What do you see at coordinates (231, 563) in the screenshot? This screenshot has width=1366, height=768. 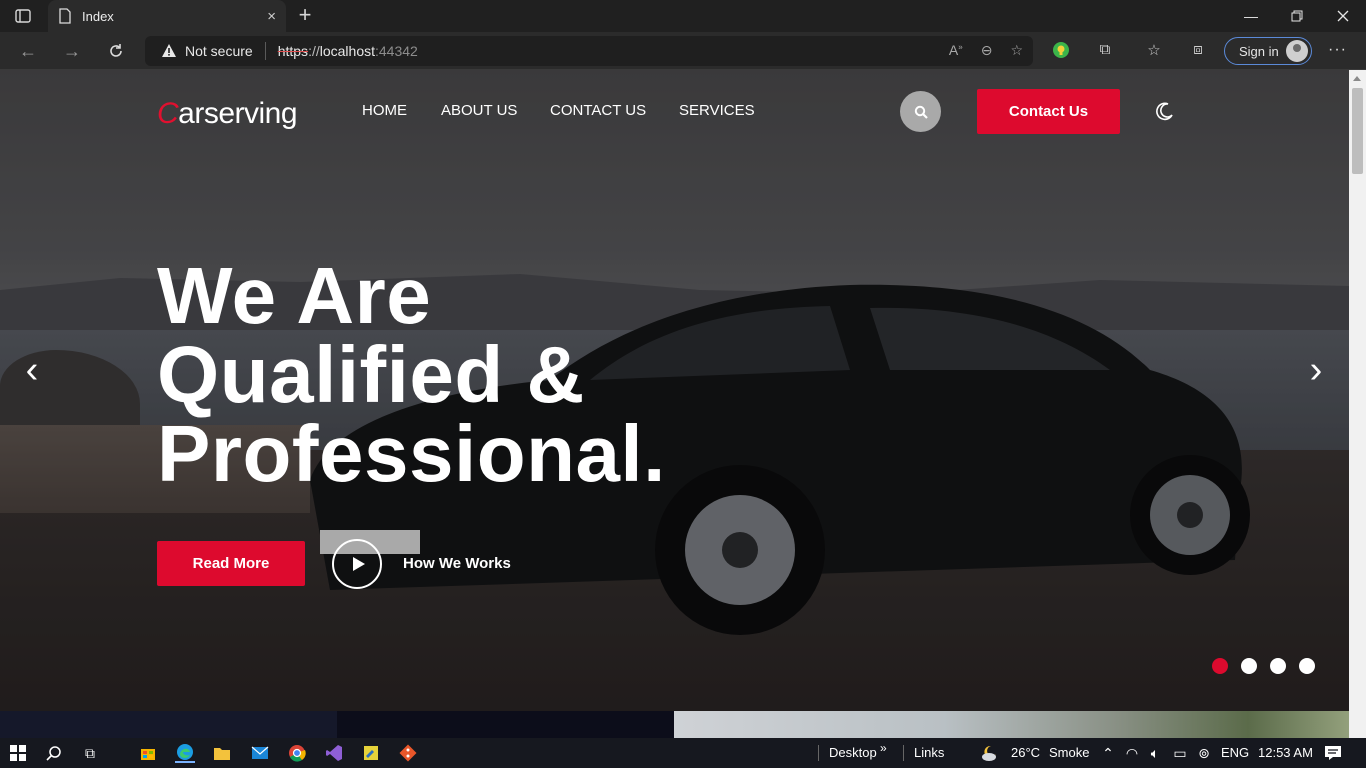 I see `read-more-button: Read More` at bounding box center [231, 563].